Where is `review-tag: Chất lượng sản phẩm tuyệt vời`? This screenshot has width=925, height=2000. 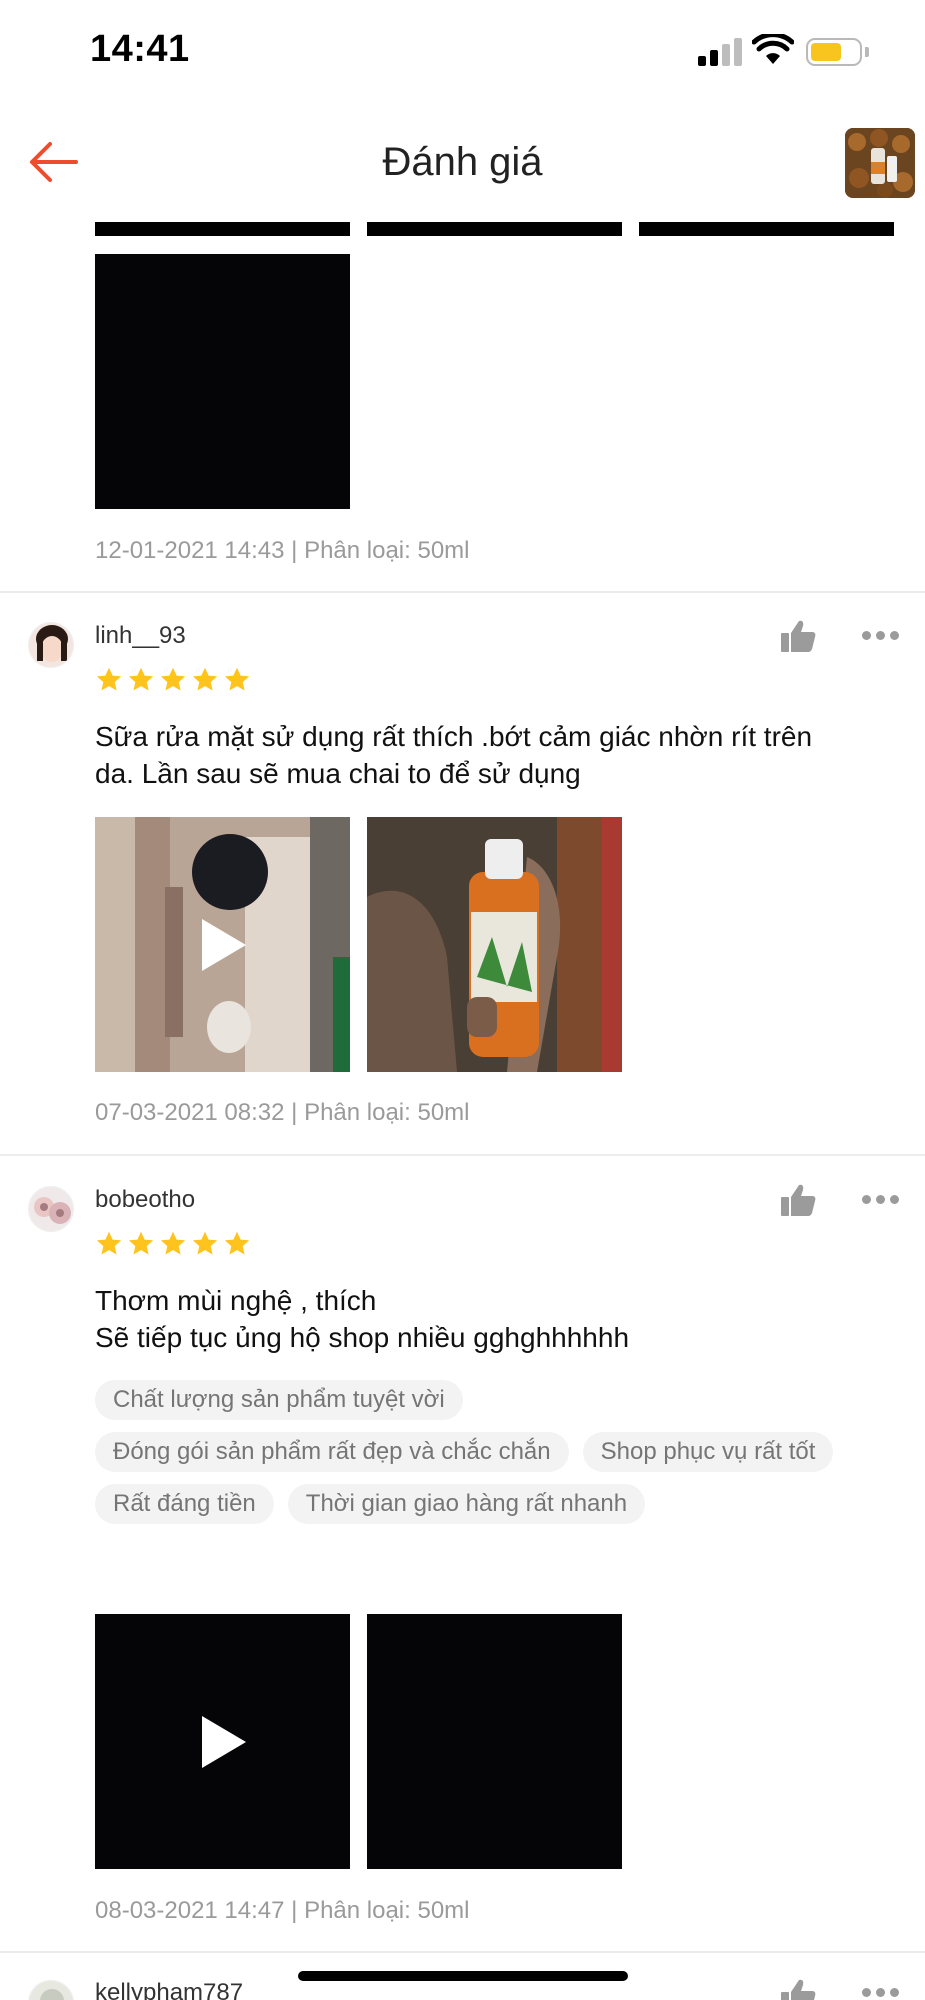
review-tag: Chất lượng sản phẩm tuyệt vời is located at coordinates (279, 1400).